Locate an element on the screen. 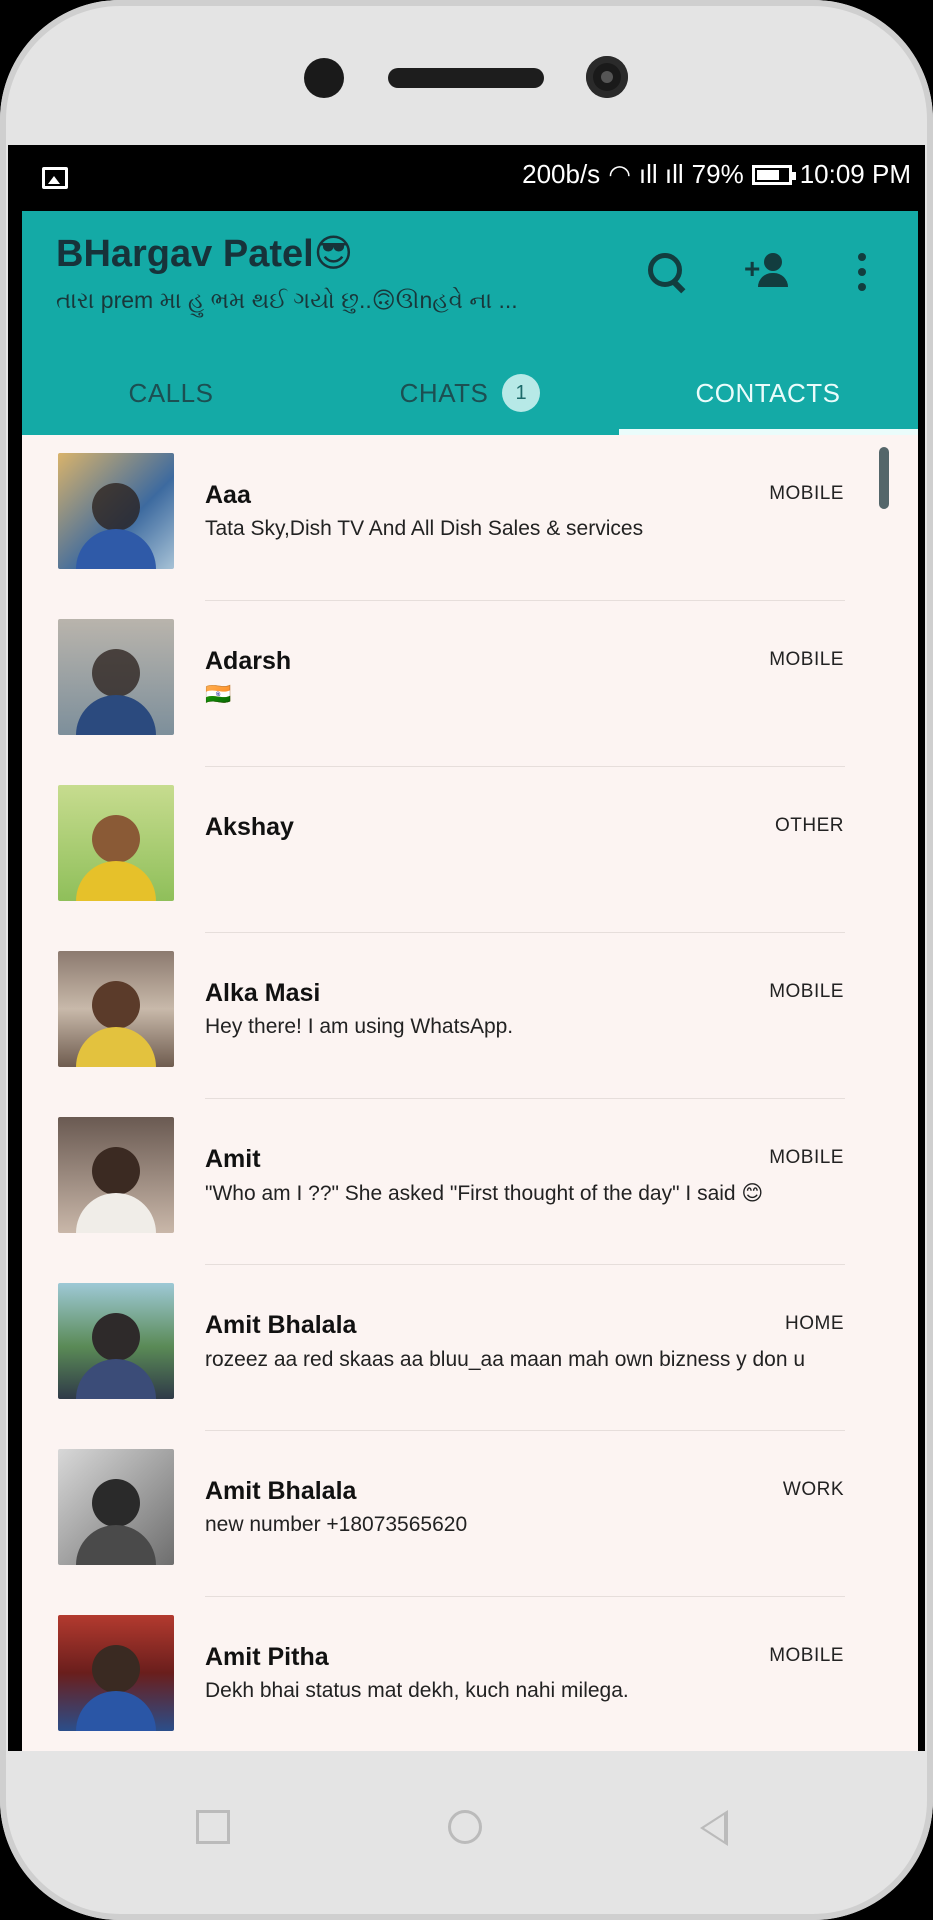 Image resolution: width=933 pixels, height=1920 pixels. home-button is located at coordinates (465, 1827).